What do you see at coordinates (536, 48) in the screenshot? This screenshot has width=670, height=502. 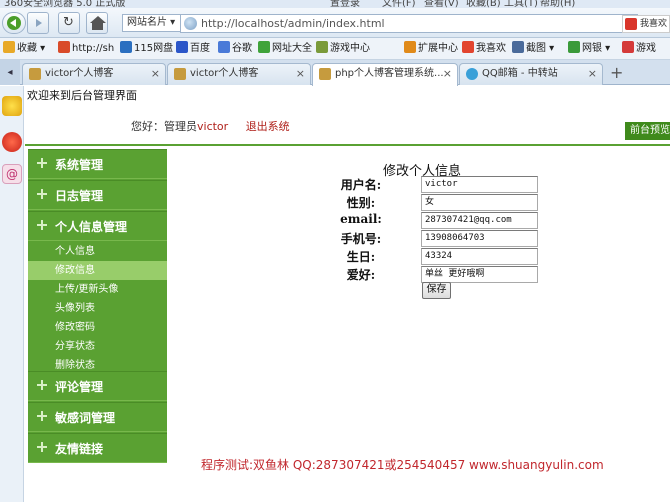 I see `favorite-label: 截图` at bounding box center [536, 48].